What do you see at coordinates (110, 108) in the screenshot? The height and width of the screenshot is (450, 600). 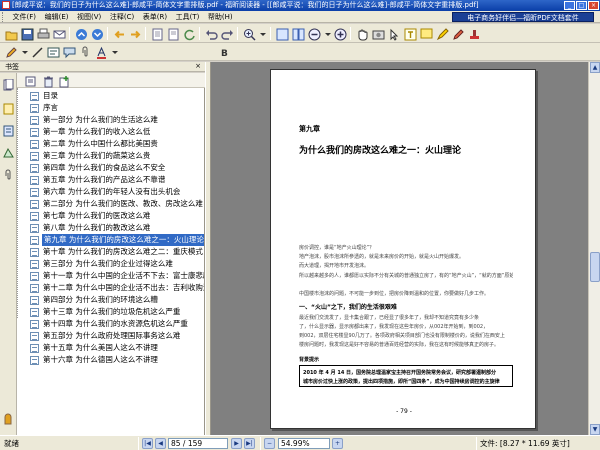 I see `bookmark-item: 序言` at bounding box center [110, 108].